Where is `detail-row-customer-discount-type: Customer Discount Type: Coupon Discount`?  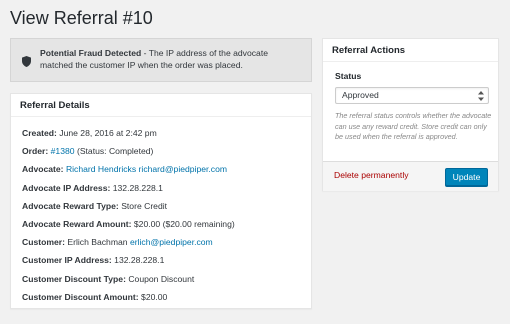 detail-row-customer-discount-type: Customer Discount Type: Coupon Discount is located at coordinates (166, 279).